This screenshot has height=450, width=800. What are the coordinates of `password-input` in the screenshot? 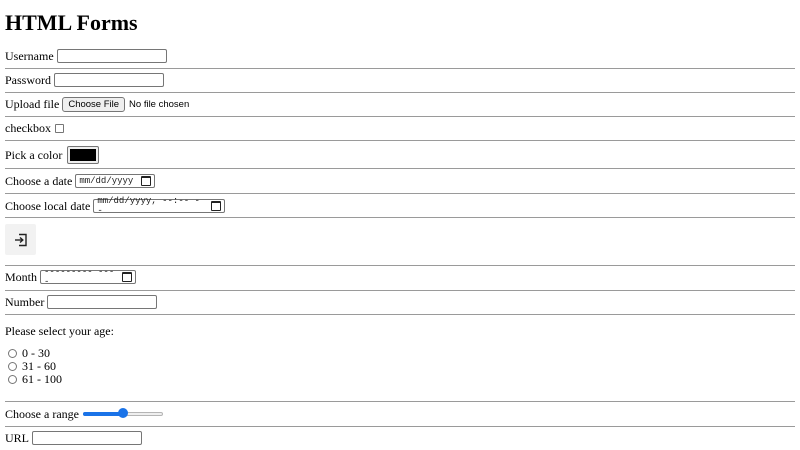 It's located at (109, 80).